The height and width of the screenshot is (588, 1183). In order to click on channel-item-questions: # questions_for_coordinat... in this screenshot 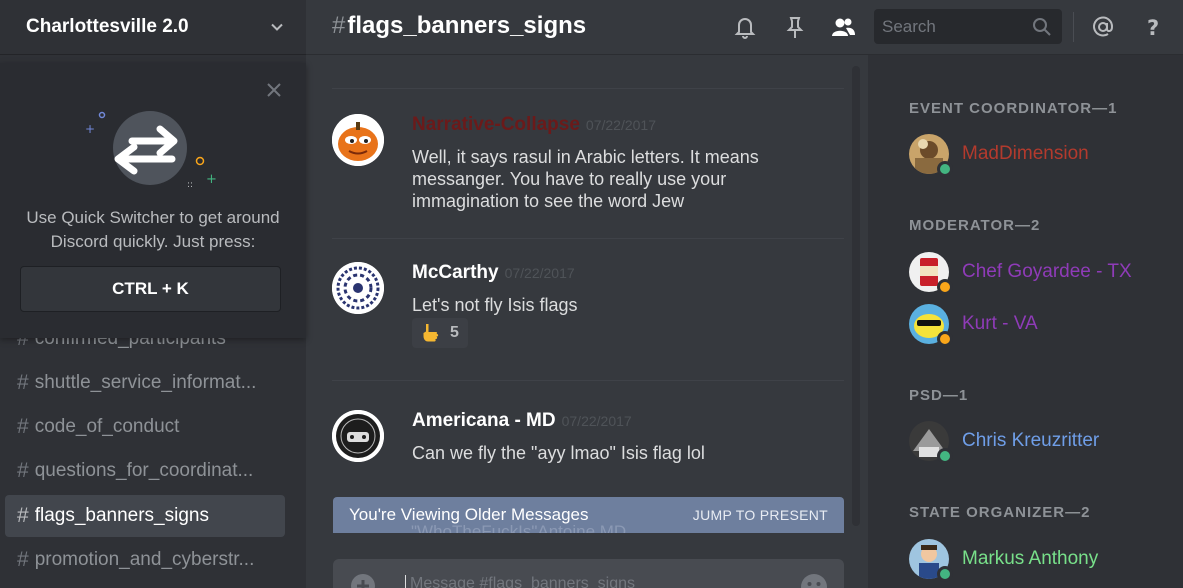, I will do `click(145, 471)`.